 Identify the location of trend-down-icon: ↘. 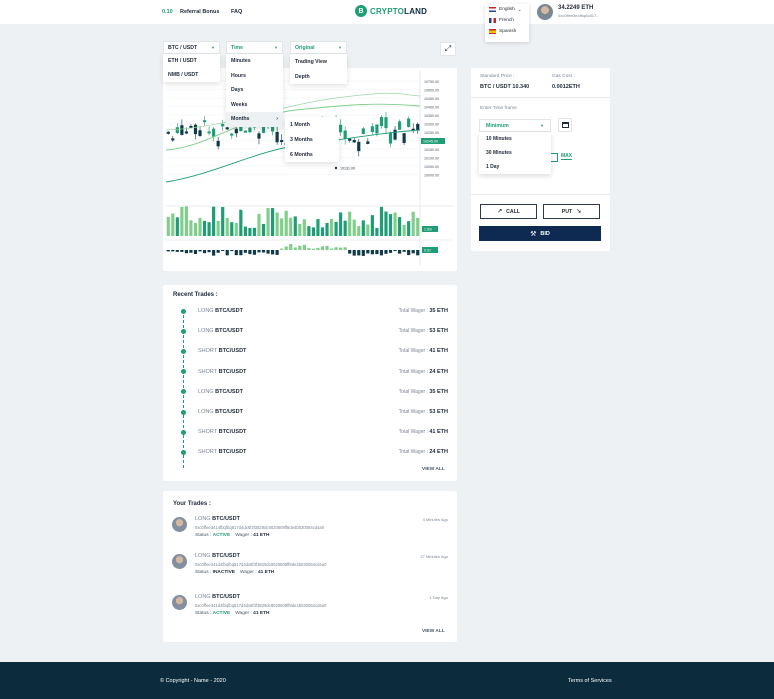
(579, 212).